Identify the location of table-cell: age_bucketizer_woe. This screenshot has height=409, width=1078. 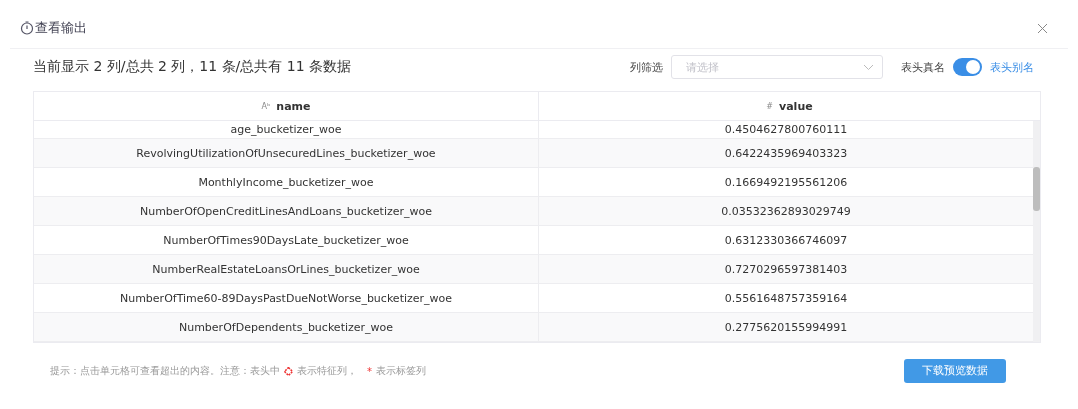
(286, 129).